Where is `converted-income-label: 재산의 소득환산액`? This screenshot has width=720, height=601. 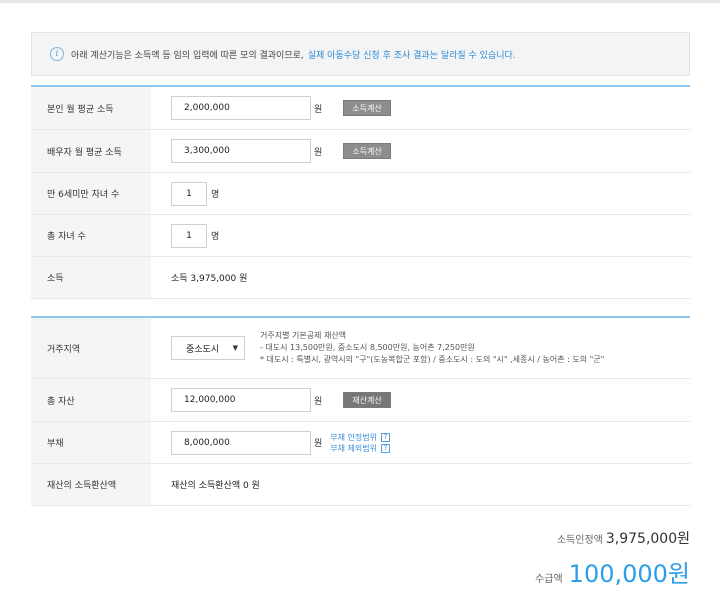
converted-income-label: 재산의 소득환산액 is located at coordinates (91, 484).